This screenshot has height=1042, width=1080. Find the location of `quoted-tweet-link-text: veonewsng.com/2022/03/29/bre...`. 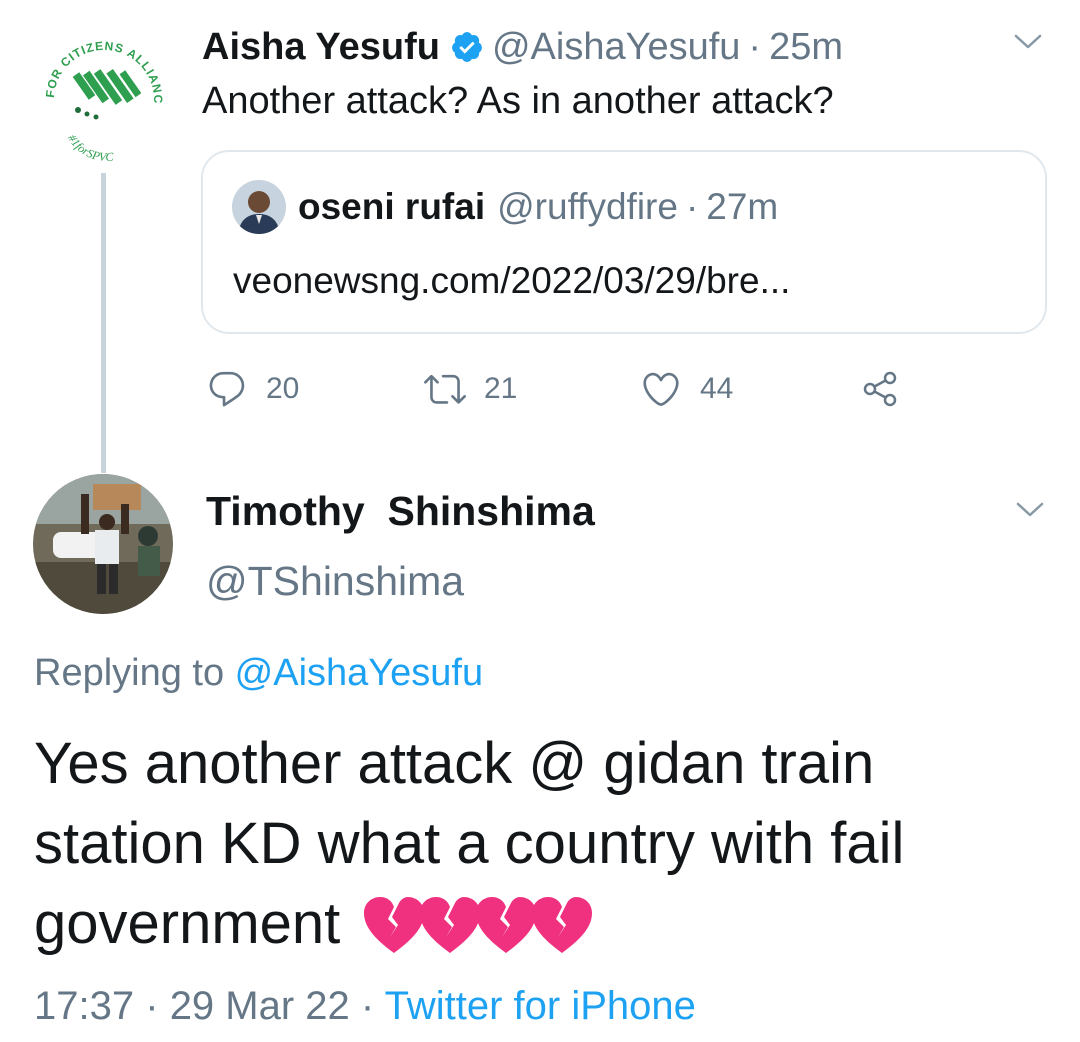

quoted-tweet-link-text: veonewsng.com/2022/03/29/bre... is located at coordinates (511, 281).